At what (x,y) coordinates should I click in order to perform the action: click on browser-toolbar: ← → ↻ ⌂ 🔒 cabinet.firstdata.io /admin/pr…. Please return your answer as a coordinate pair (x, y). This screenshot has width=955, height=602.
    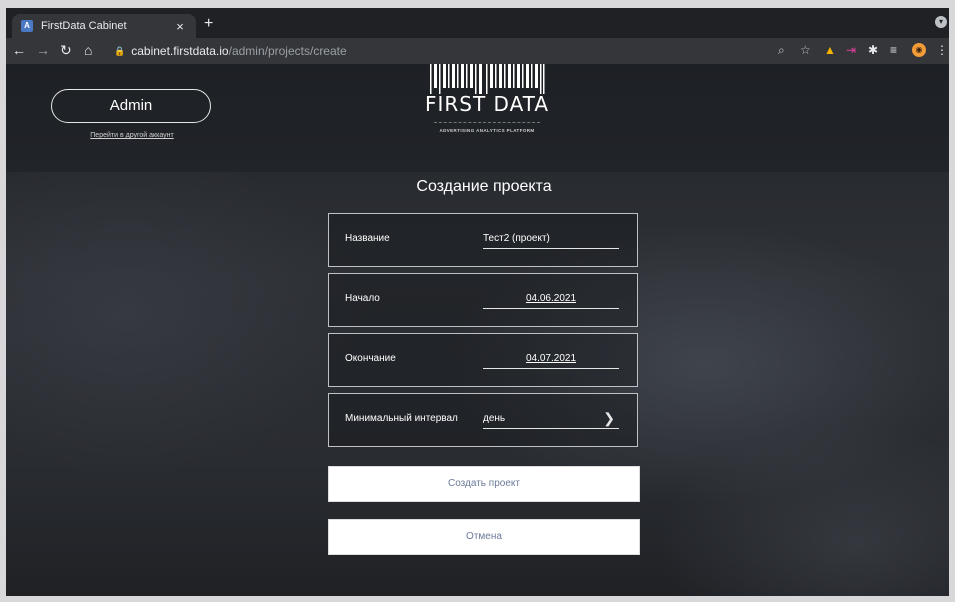
    Looking at the image, I should click on (477, 51).